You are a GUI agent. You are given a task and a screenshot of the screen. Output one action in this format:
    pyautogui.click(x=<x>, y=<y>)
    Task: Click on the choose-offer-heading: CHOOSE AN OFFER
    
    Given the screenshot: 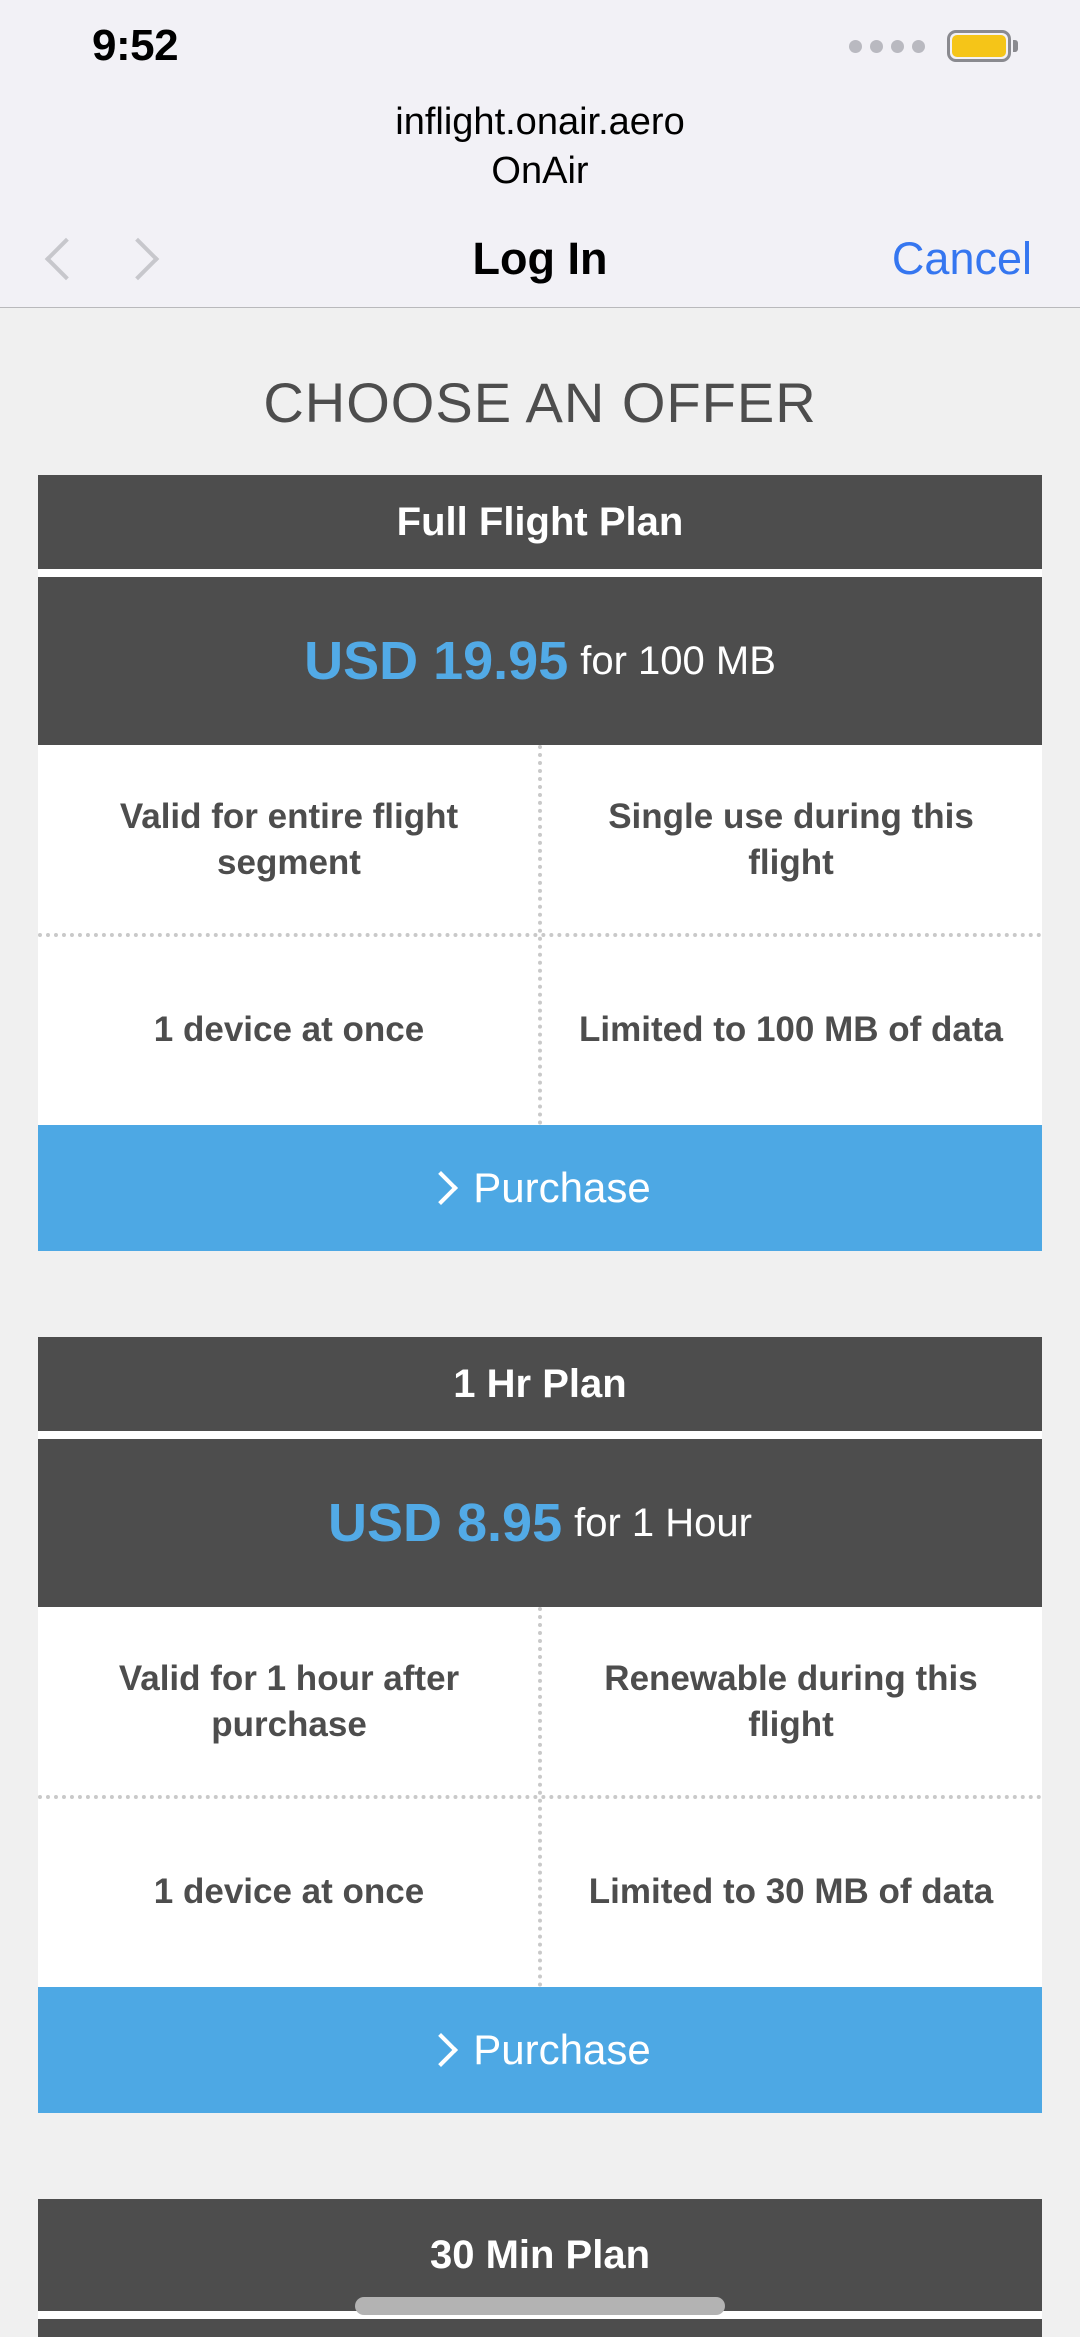 What is the action you would take?
    pyautogui.click(x=540, y=403)
    